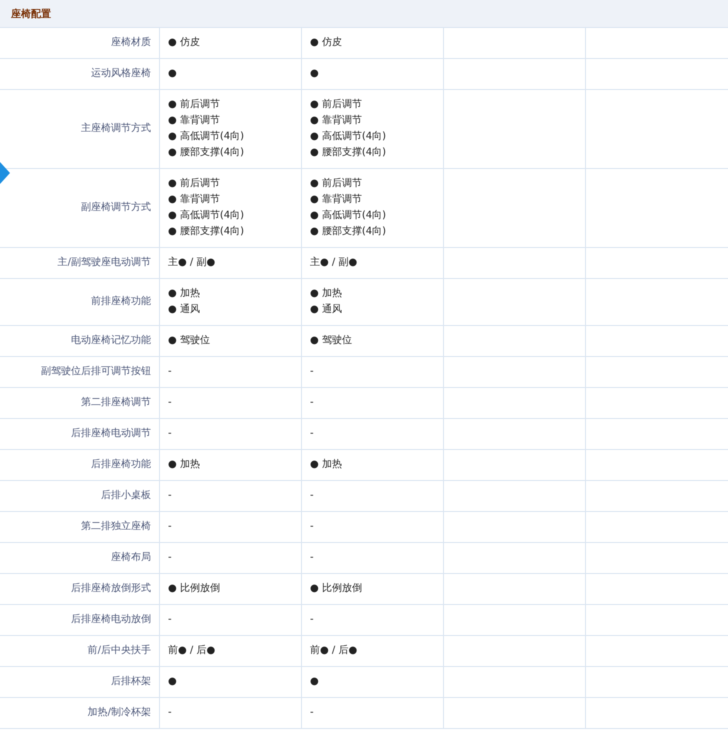  Describe the element at coordinates (126, 495) in the screenshot. I see `row-label: 后排小桌板` at that location.